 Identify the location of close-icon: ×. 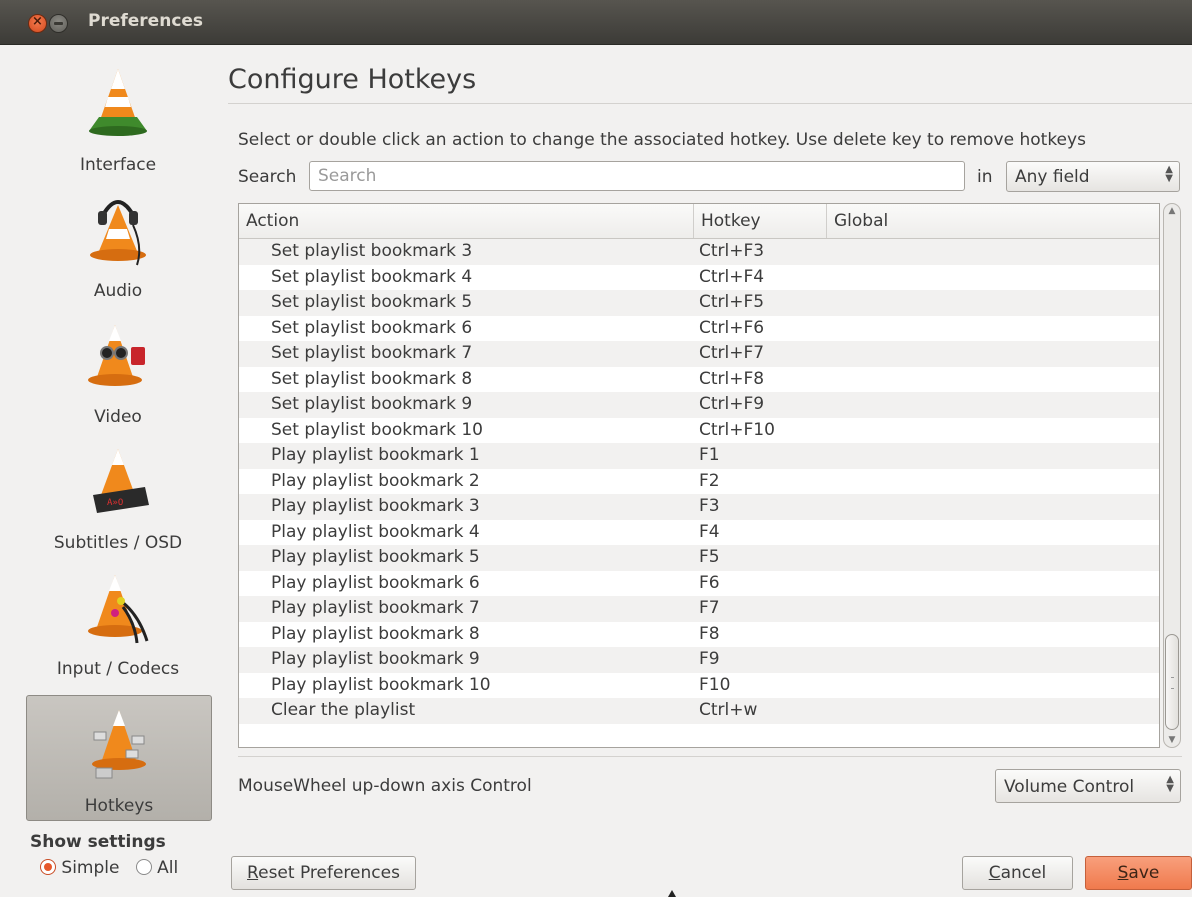
(37, 21).